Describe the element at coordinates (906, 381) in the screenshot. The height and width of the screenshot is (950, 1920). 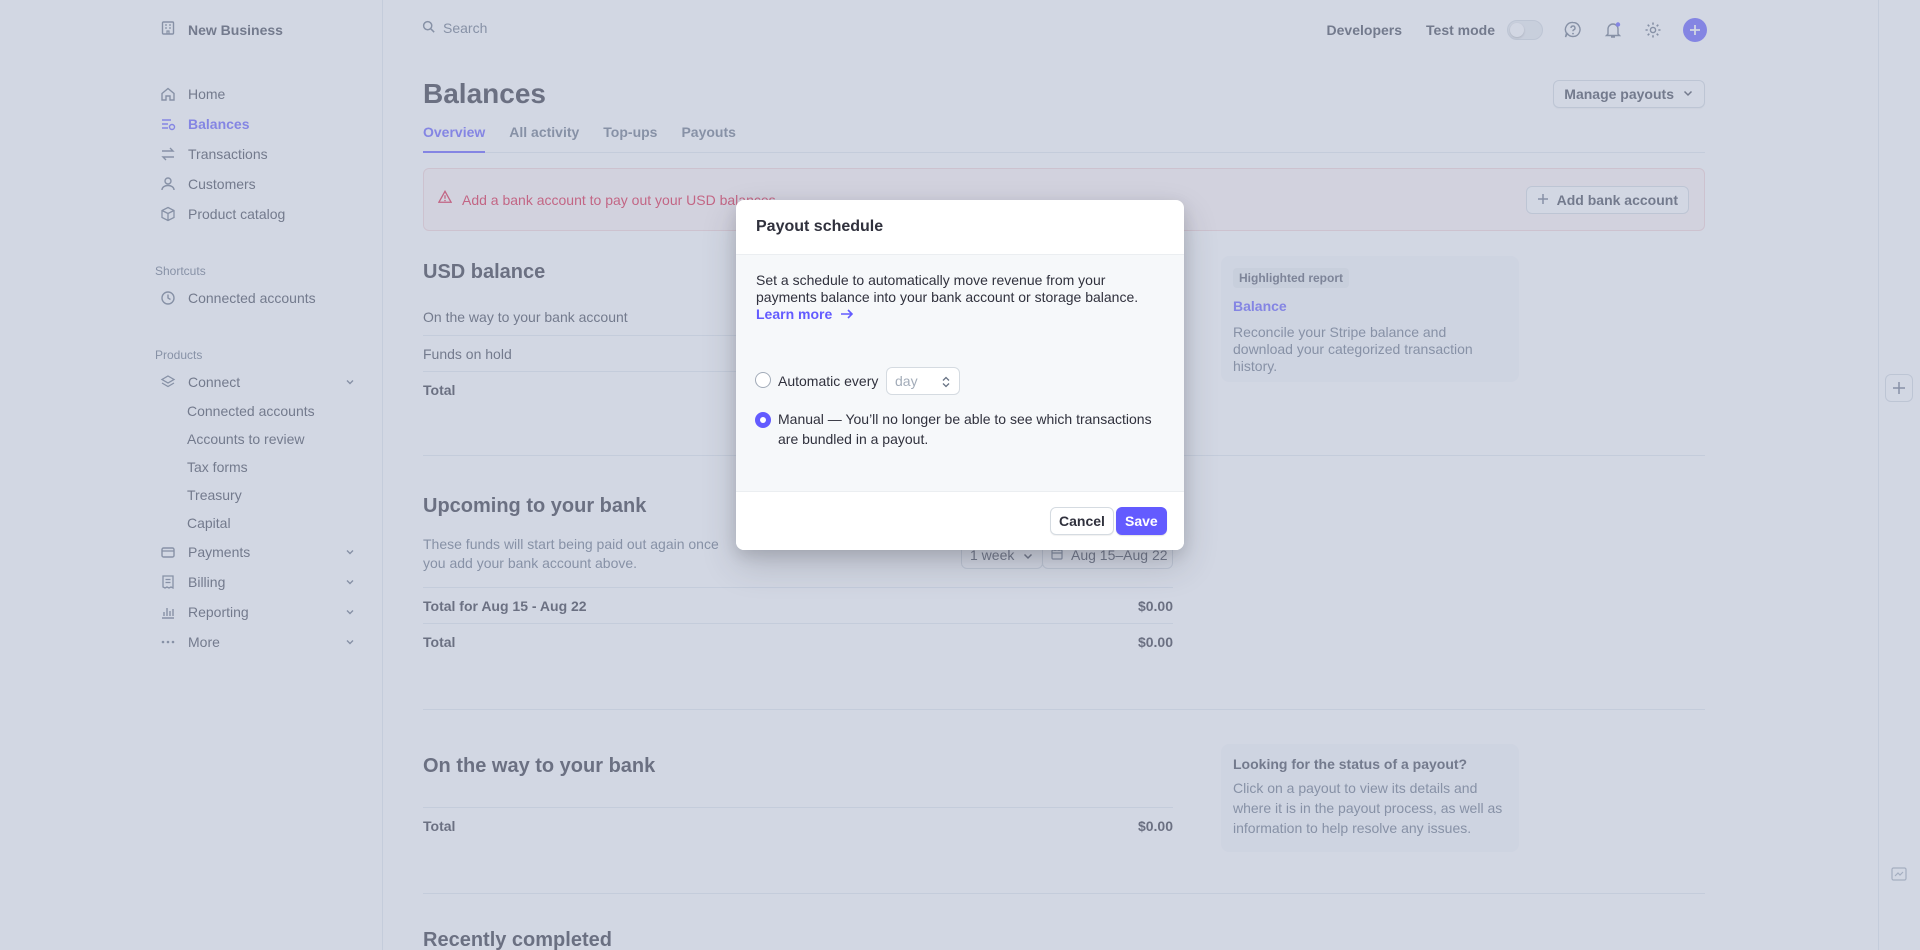
I see `interval-value: day` at that location.